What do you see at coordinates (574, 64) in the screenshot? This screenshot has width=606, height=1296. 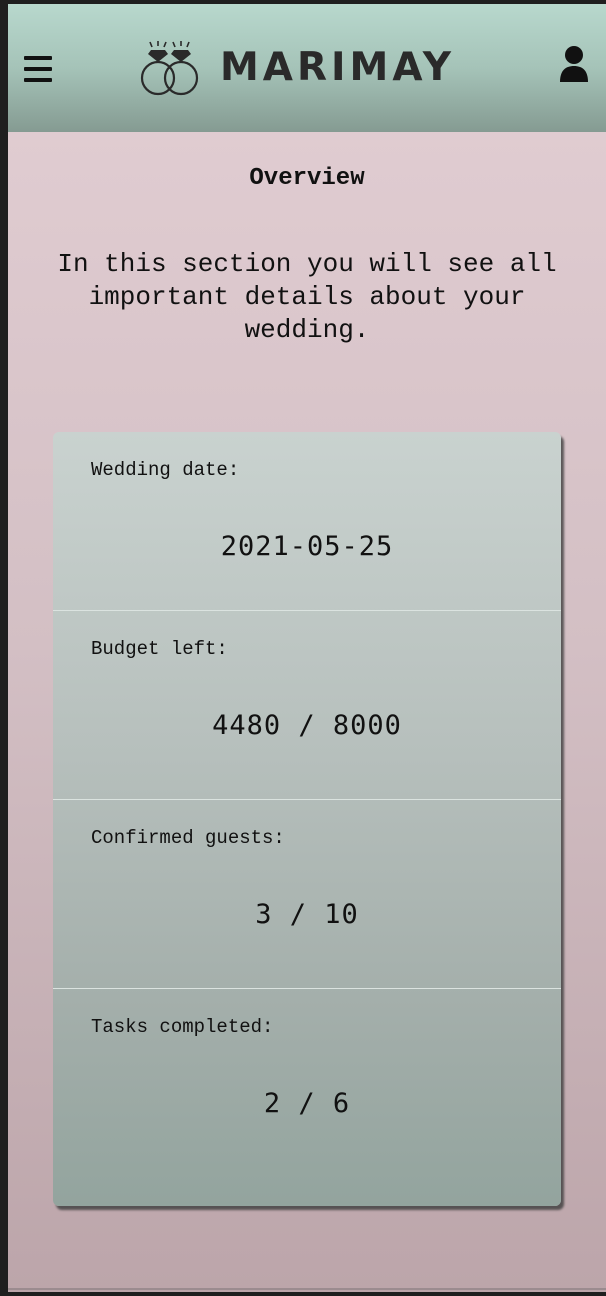 I see `user-icon` at bounding box center [574, 64].